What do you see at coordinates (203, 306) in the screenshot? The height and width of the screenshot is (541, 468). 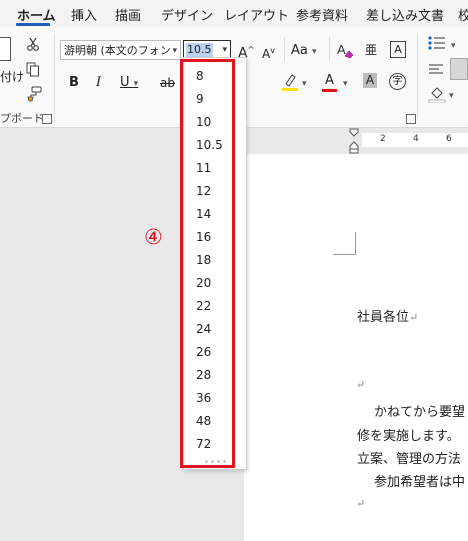 I see `size-option: 22` at bounding box center [203, 306].